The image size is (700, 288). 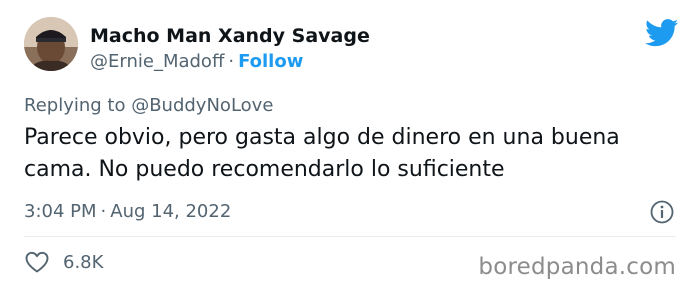 I want to click on author-display-name: Macho Man Xandy Savage, so click(x=230, y=36).